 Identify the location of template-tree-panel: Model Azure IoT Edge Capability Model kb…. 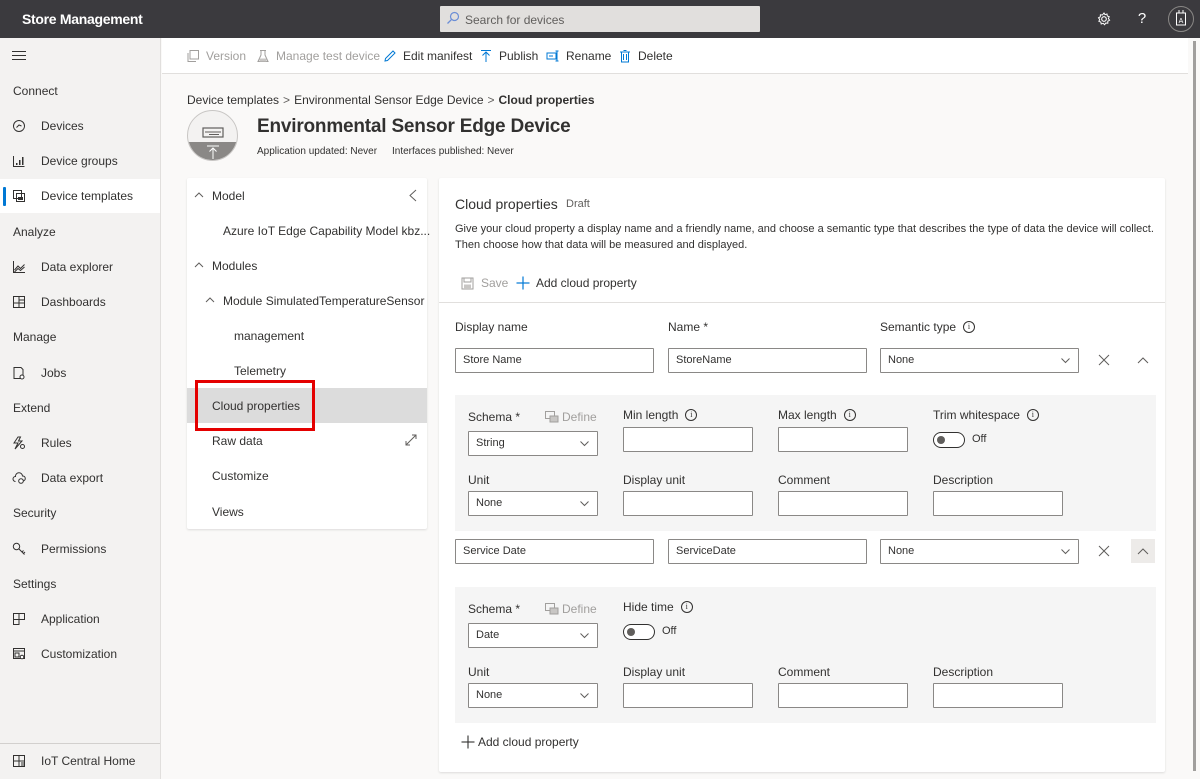
(308, 353).